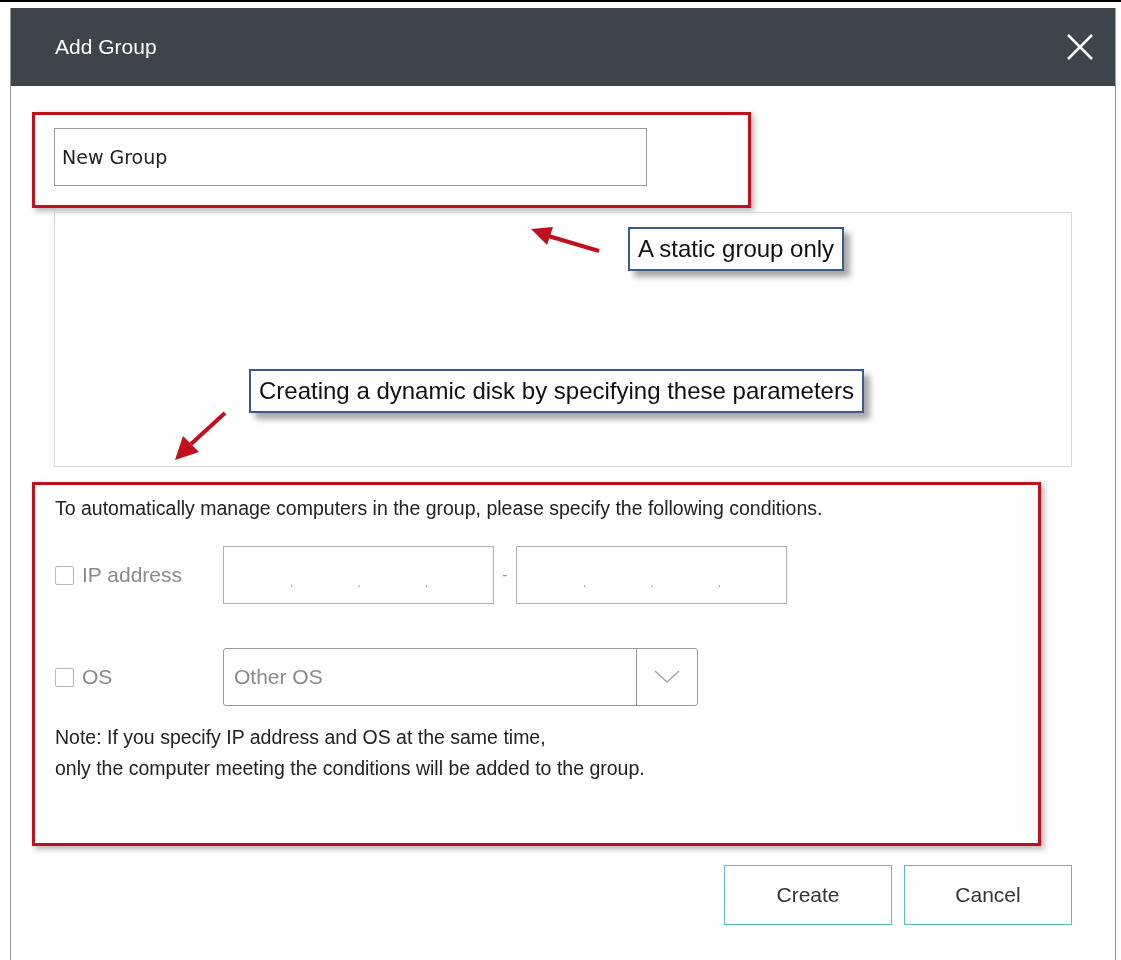 The height and width of the screenshot is (960, 1121). What do you see at coordinates (736, 249) in the screenshot?
I see `callout-note: A static group only` at bounding box center [736, 249].